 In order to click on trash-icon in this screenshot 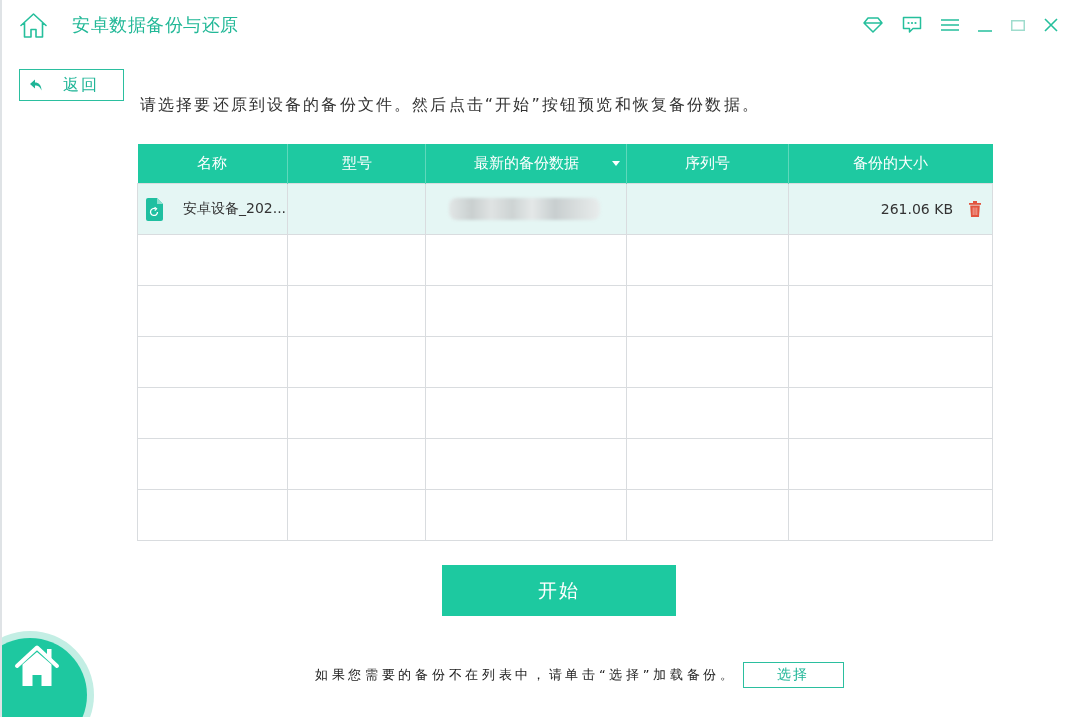, I will do `click(975, 209)`.